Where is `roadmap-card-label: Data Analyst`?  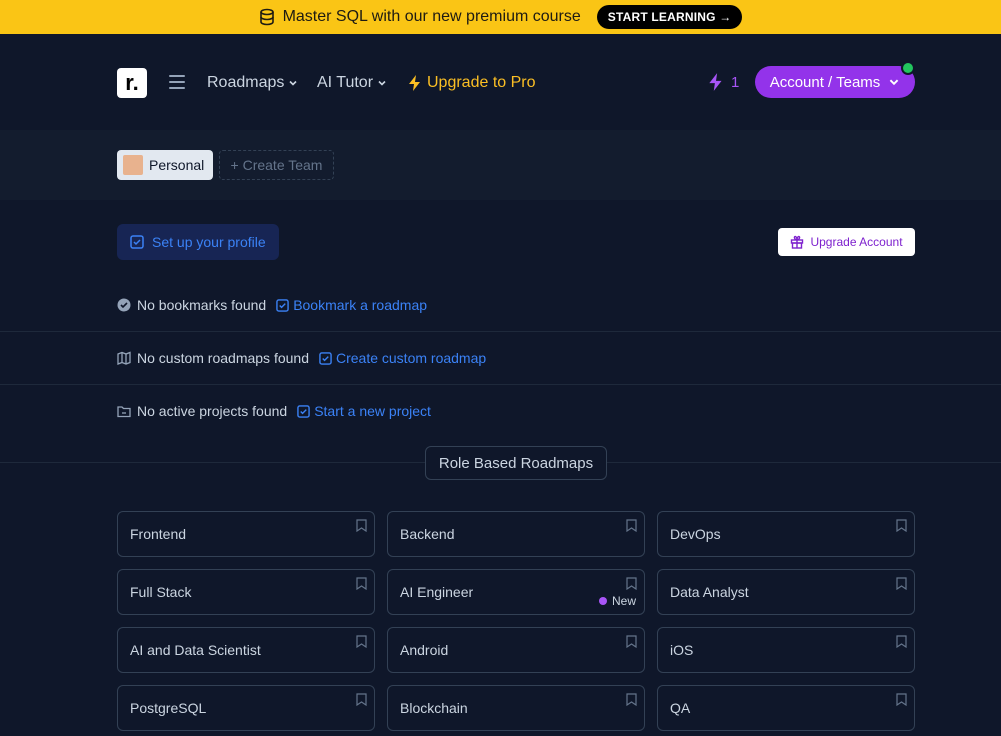 roadmap-card-label: Data Analyst is located at coordinates (709, 592).